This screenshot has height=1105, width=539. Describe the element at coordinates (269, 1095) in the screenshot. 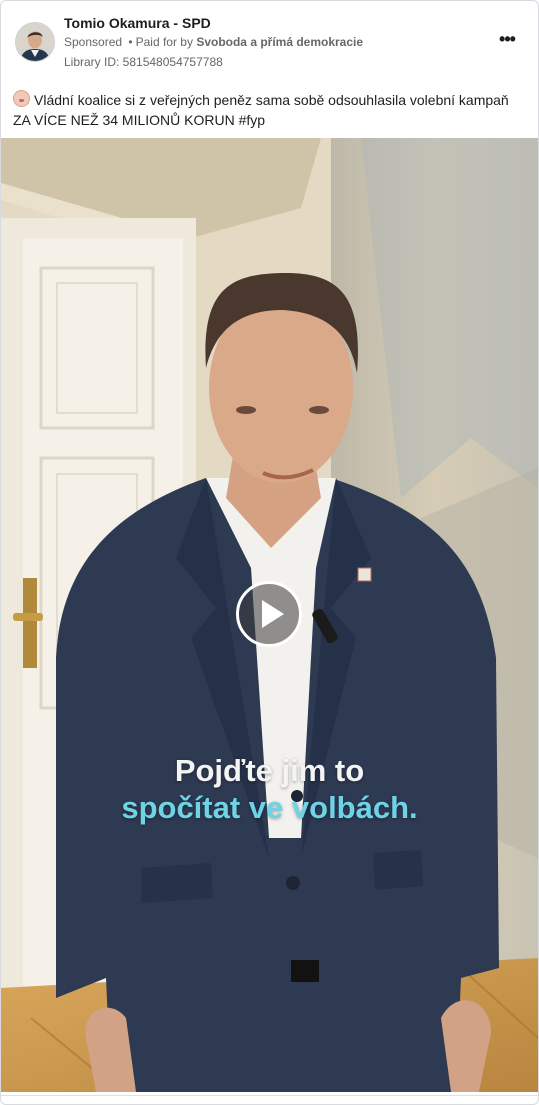

I see `card-divider` at that location.